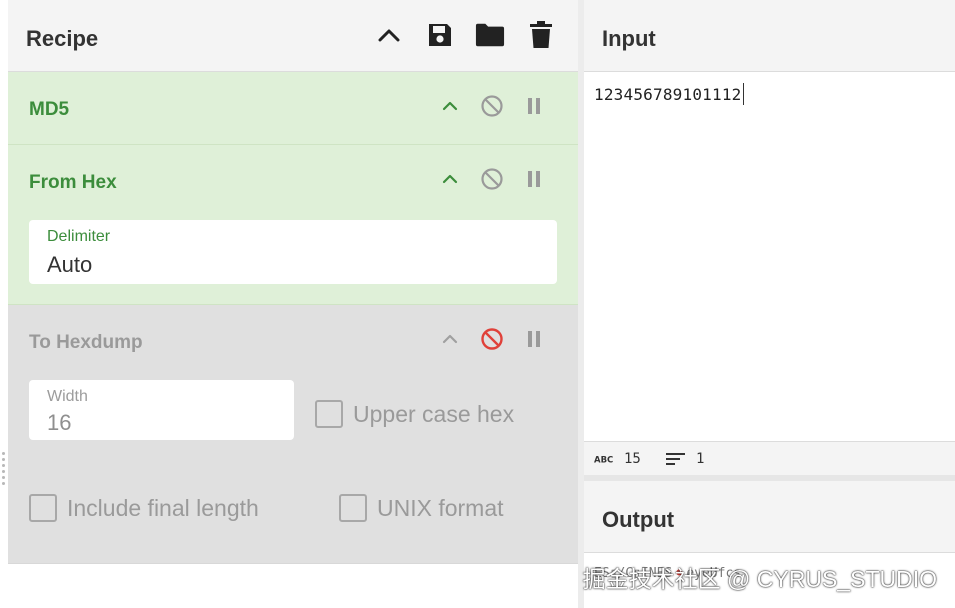 The height and width of the screenshot is (608, 955). What do you see at coordinates (676, 459) in the screenshot?
I see `lines-icon` at bounding box center [676, 459].